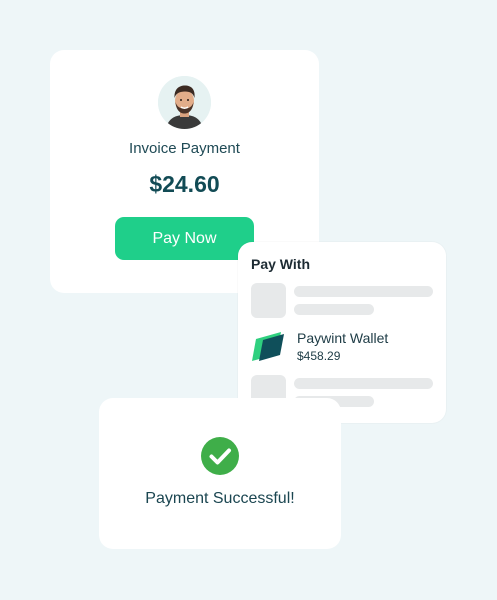 The image size is (497, 600). What do you see at coordinates (343, 347) in the screenshot?
I see `payment-option-paywint-wallet: Paywint Wallet $458.29` at bounding box center [343, 347].